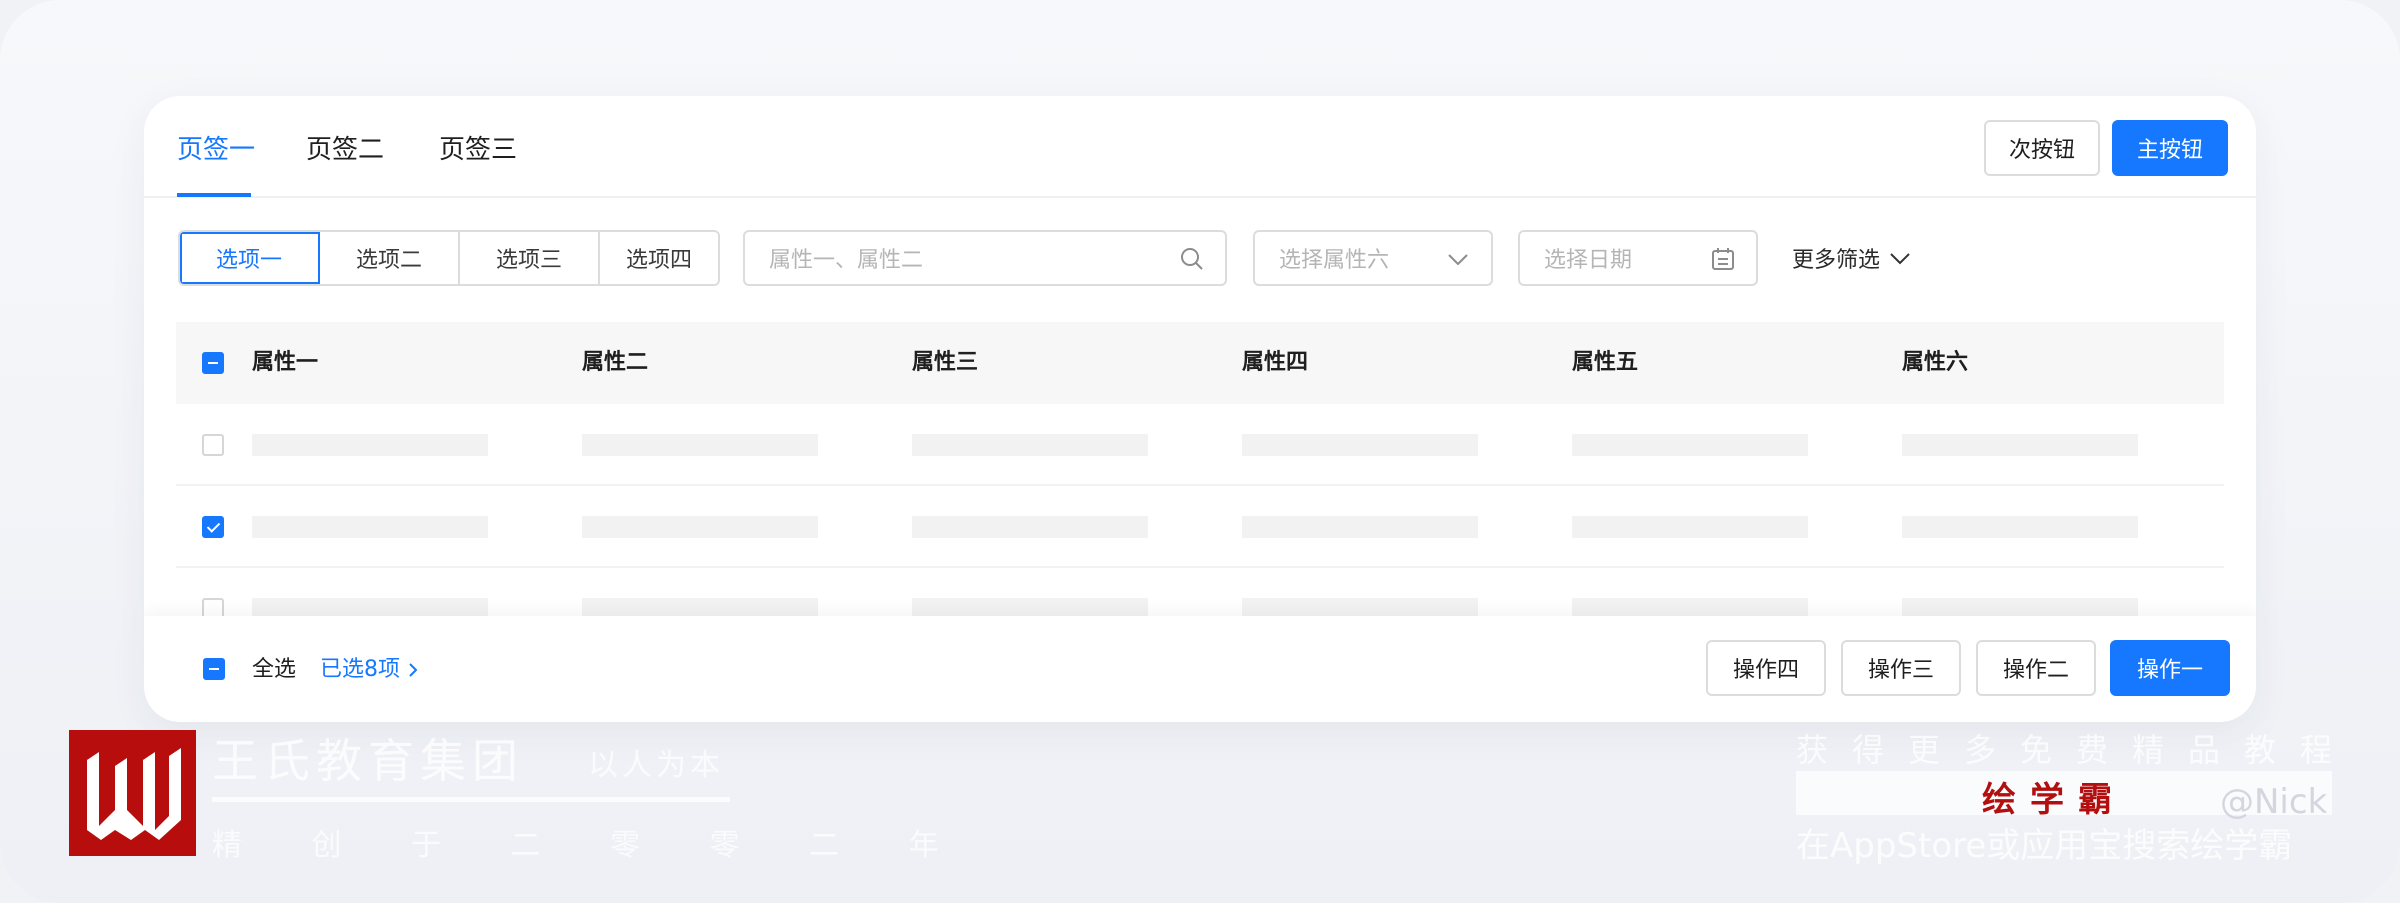  I want to click on segment-option-2: 选项二, so click(390, 258).